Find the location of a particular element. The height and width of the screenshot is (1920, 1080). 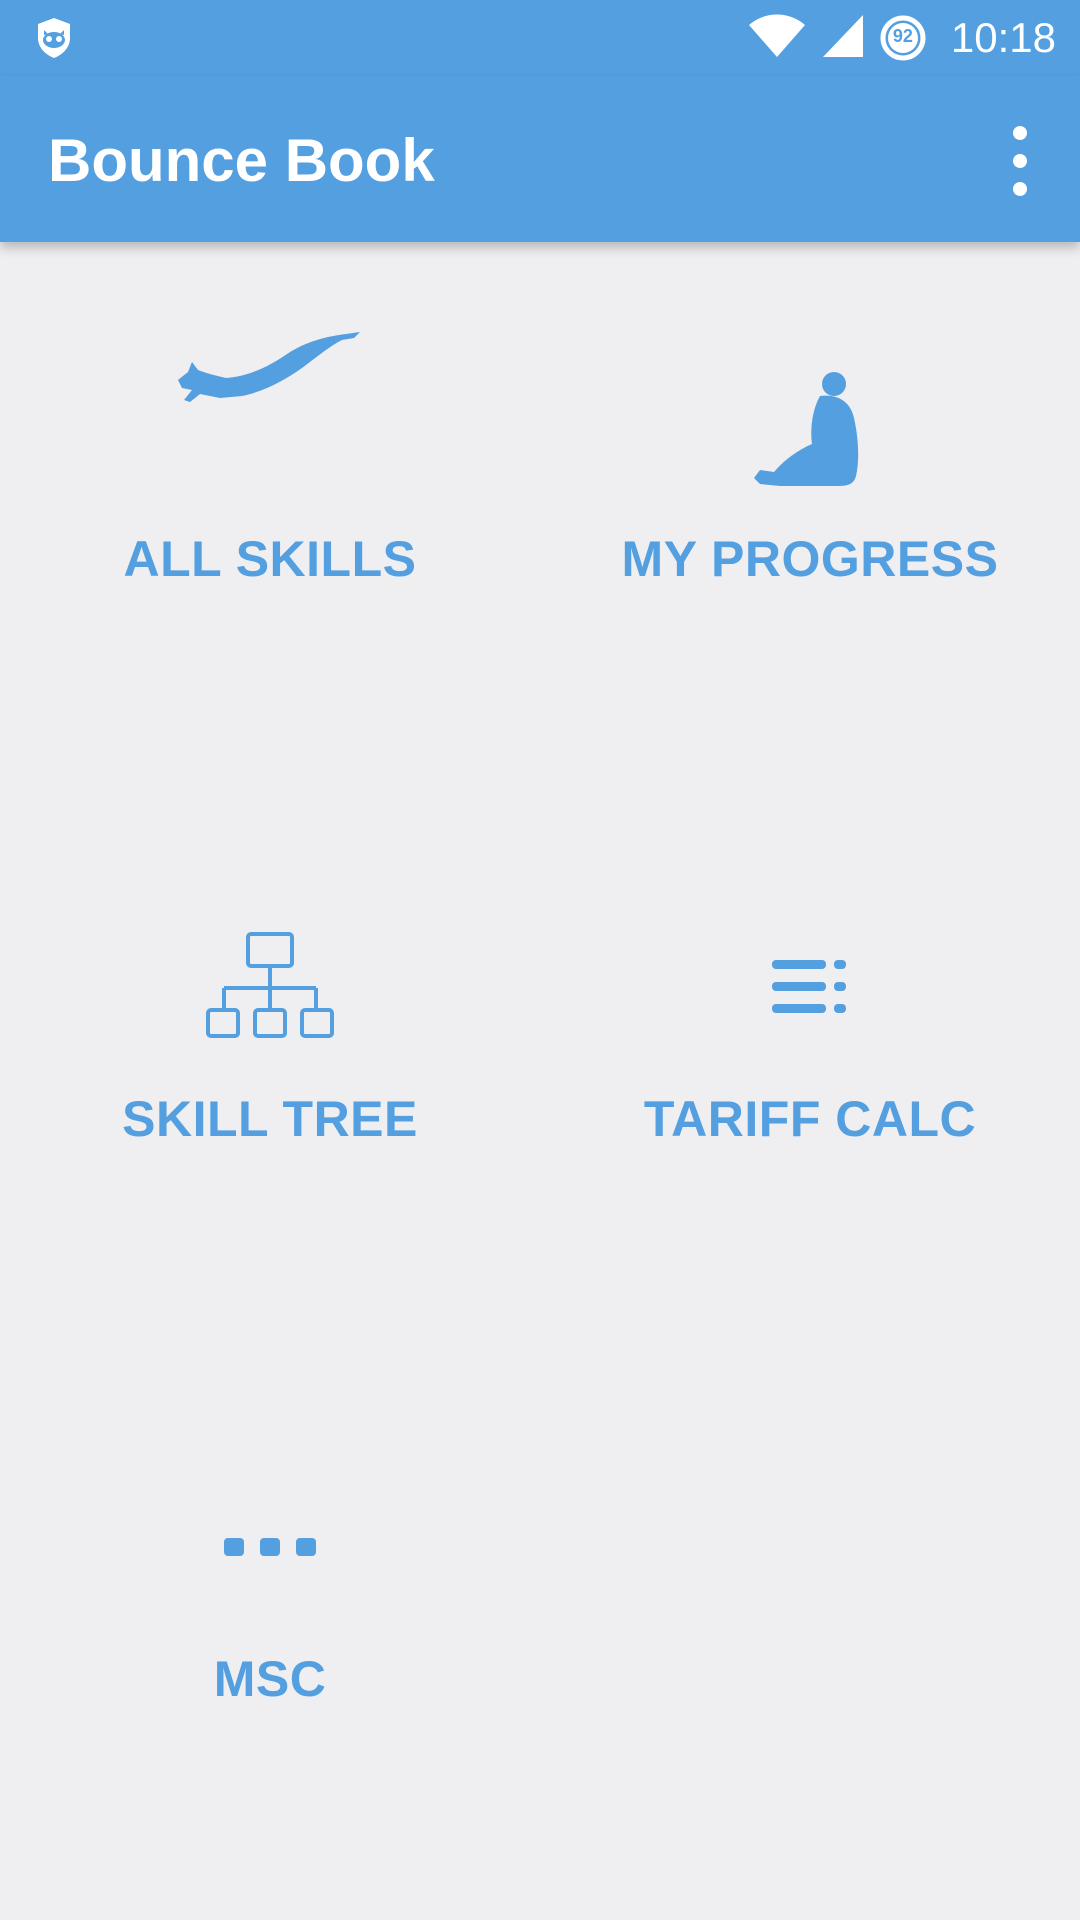

app-title: Bounce Book is located at coordinates (241, 160).